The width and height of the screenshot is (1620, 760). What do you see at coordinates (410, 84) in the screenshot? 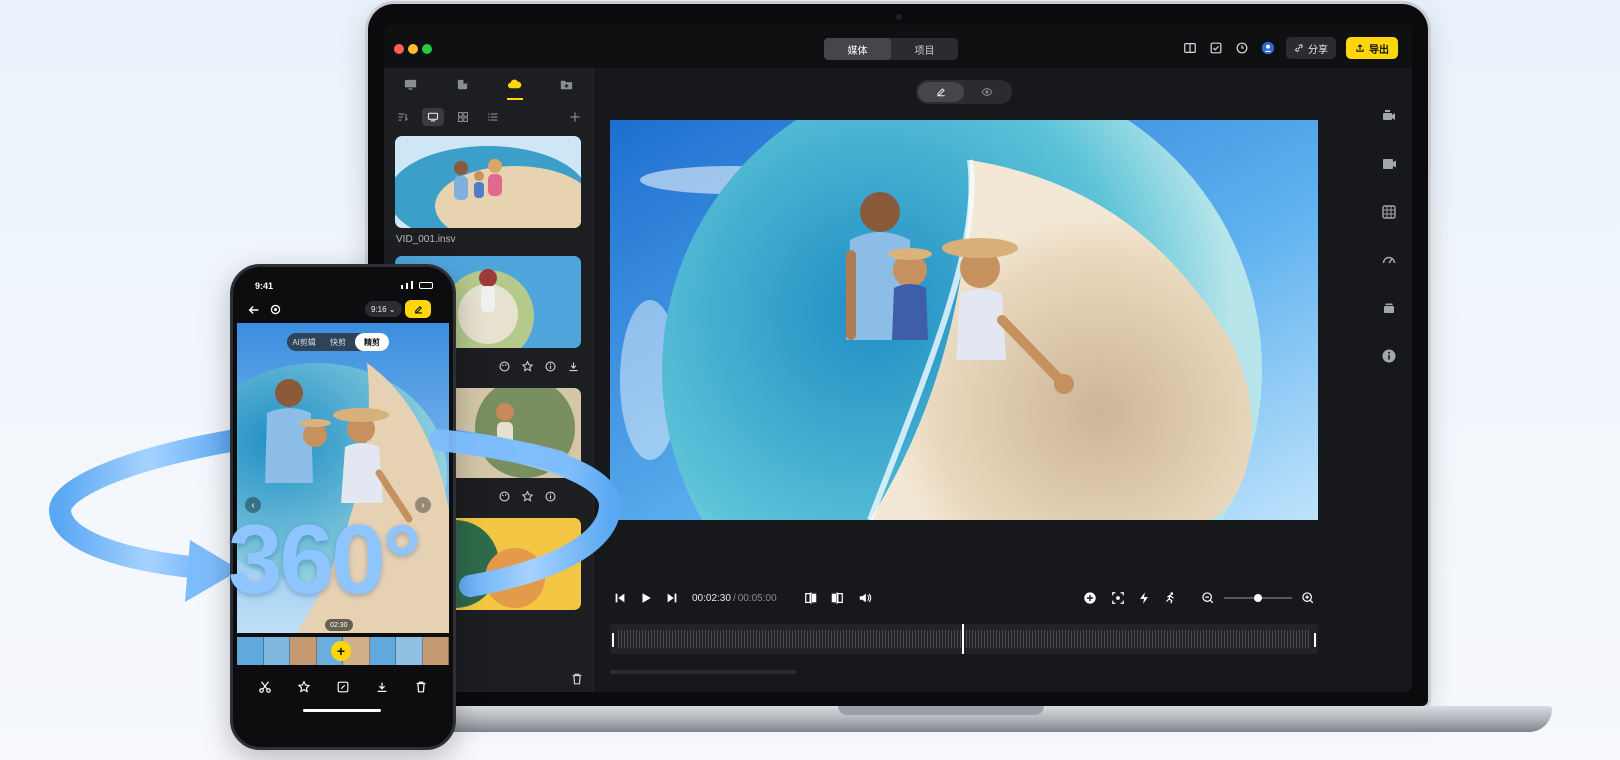
I see `monitor-tab` at bounding box center [410, 84].